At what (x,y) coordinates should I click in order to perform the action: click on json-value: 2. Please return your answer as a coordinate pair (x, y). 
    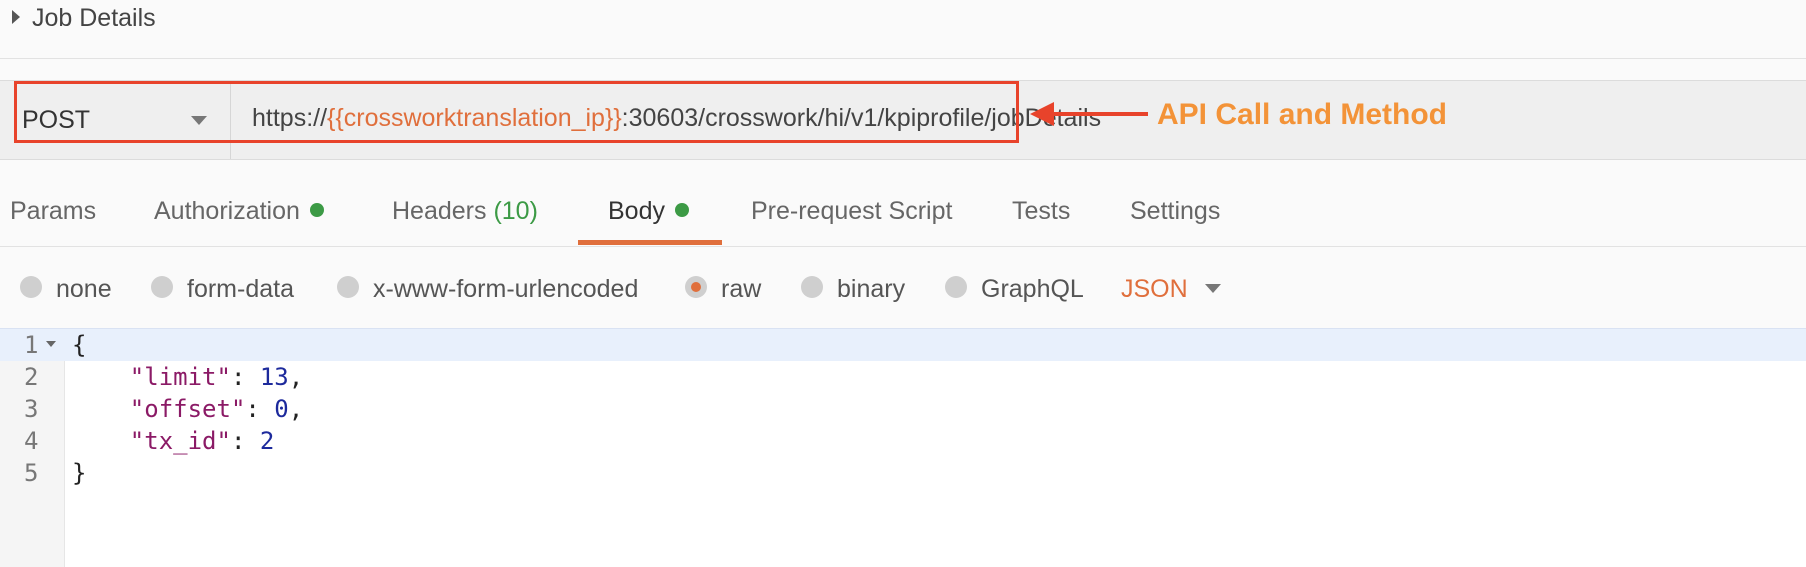
    Looking at the image, I should click on (267, 441).